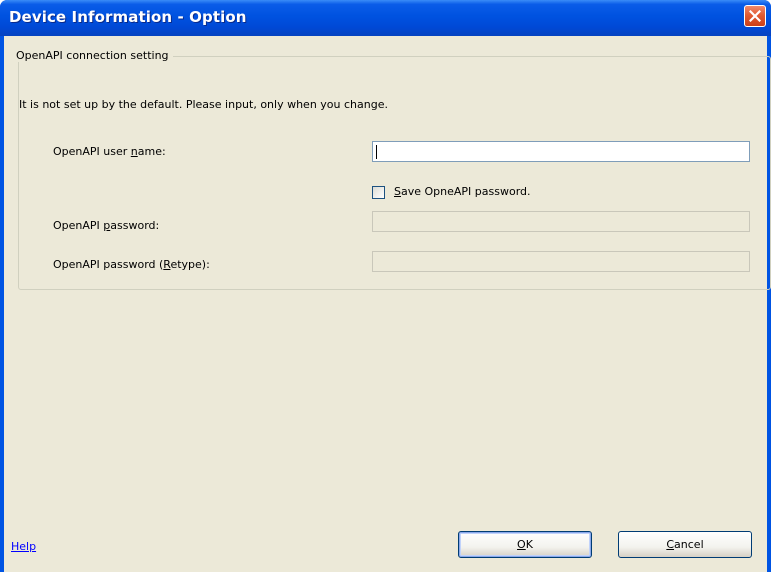  What do you see at coordinates (131, 264) in the screenshot?
I see `password-retype-label: OpenAPI password (Retype):` at bounding box center [131, 264].